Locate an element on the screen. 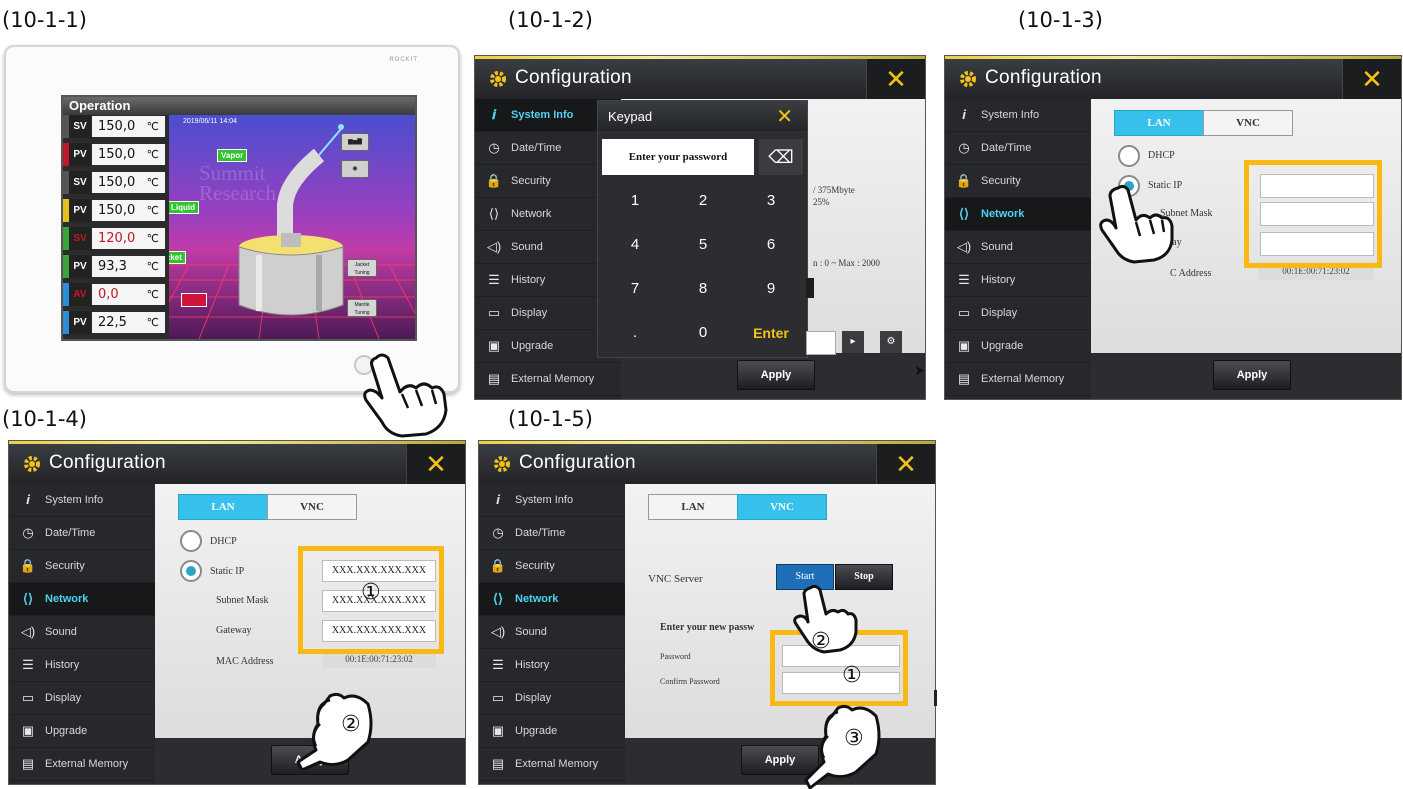 The height and width of the screenshot is (789, 1403). operation-row: AV 0,0 ℃ is located at coordinates (115, 294).